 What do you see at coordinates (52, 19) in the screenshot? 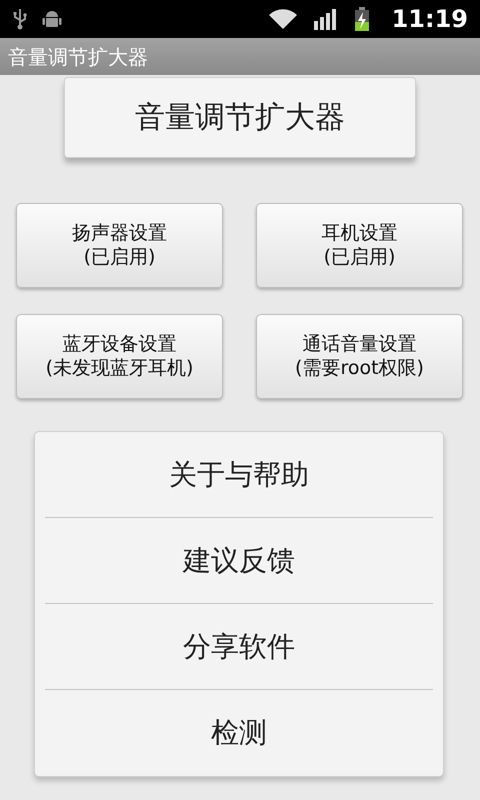
I see `android-icon` at bounding box center [52, 19].